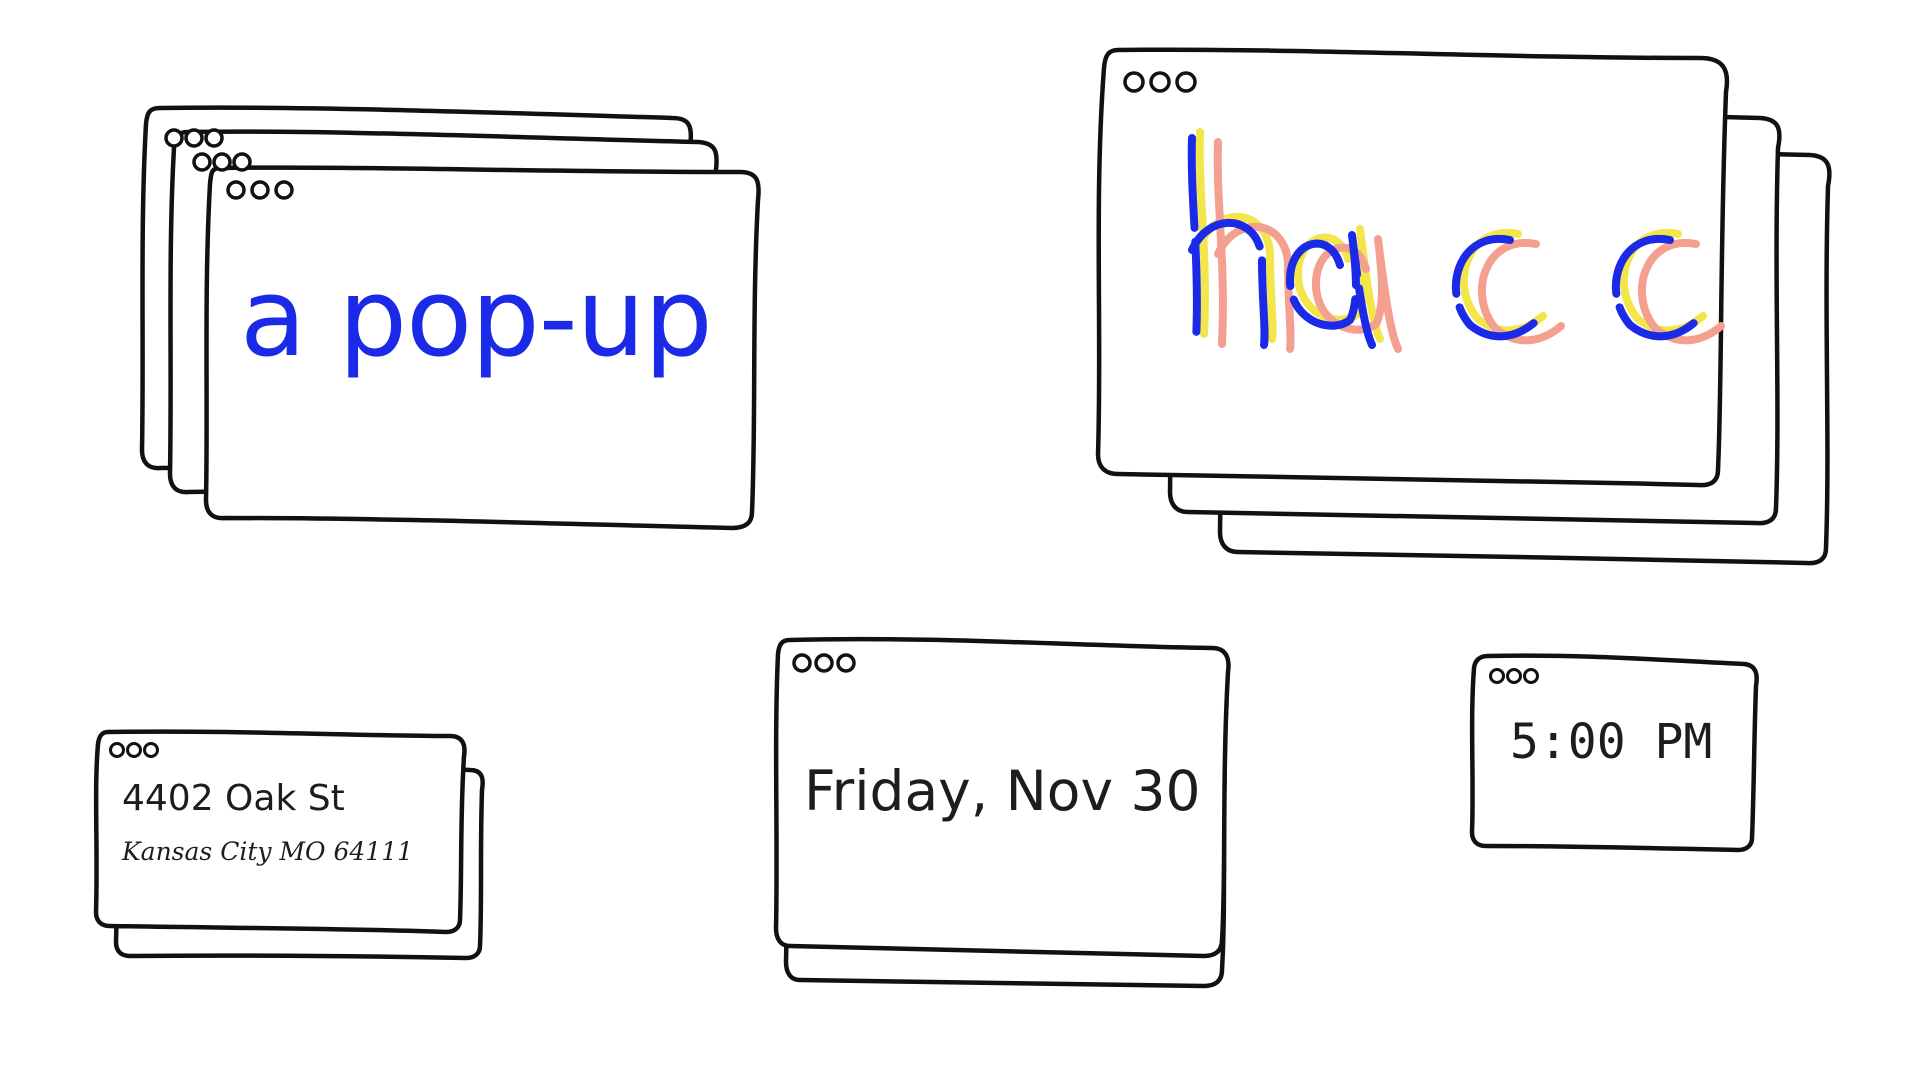 This screenshot has height=1080, width=1920. I want to click on popup-text: a pop-up, so click(476, 318).